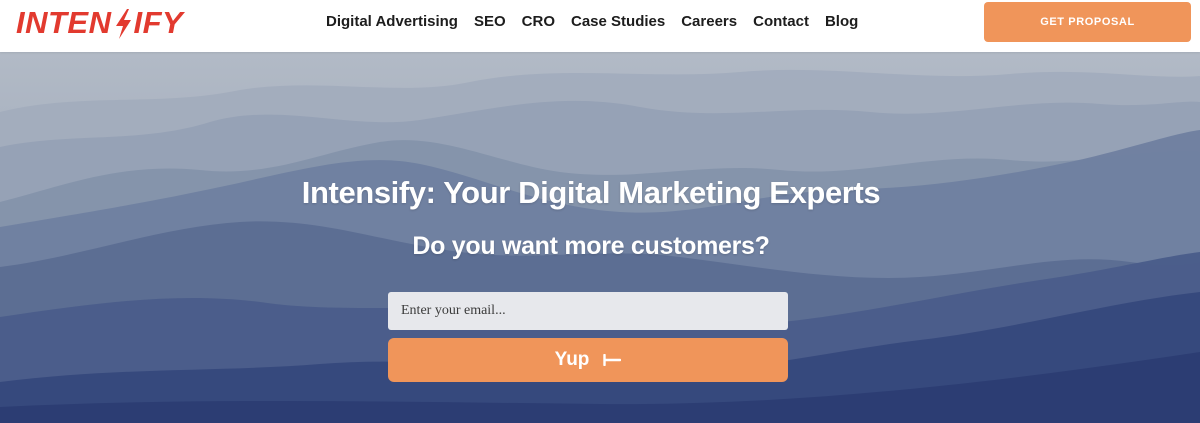 The image size is (1200, 423). I want to click on nav-item-case-studies: Case Studies, so click(618, 22).